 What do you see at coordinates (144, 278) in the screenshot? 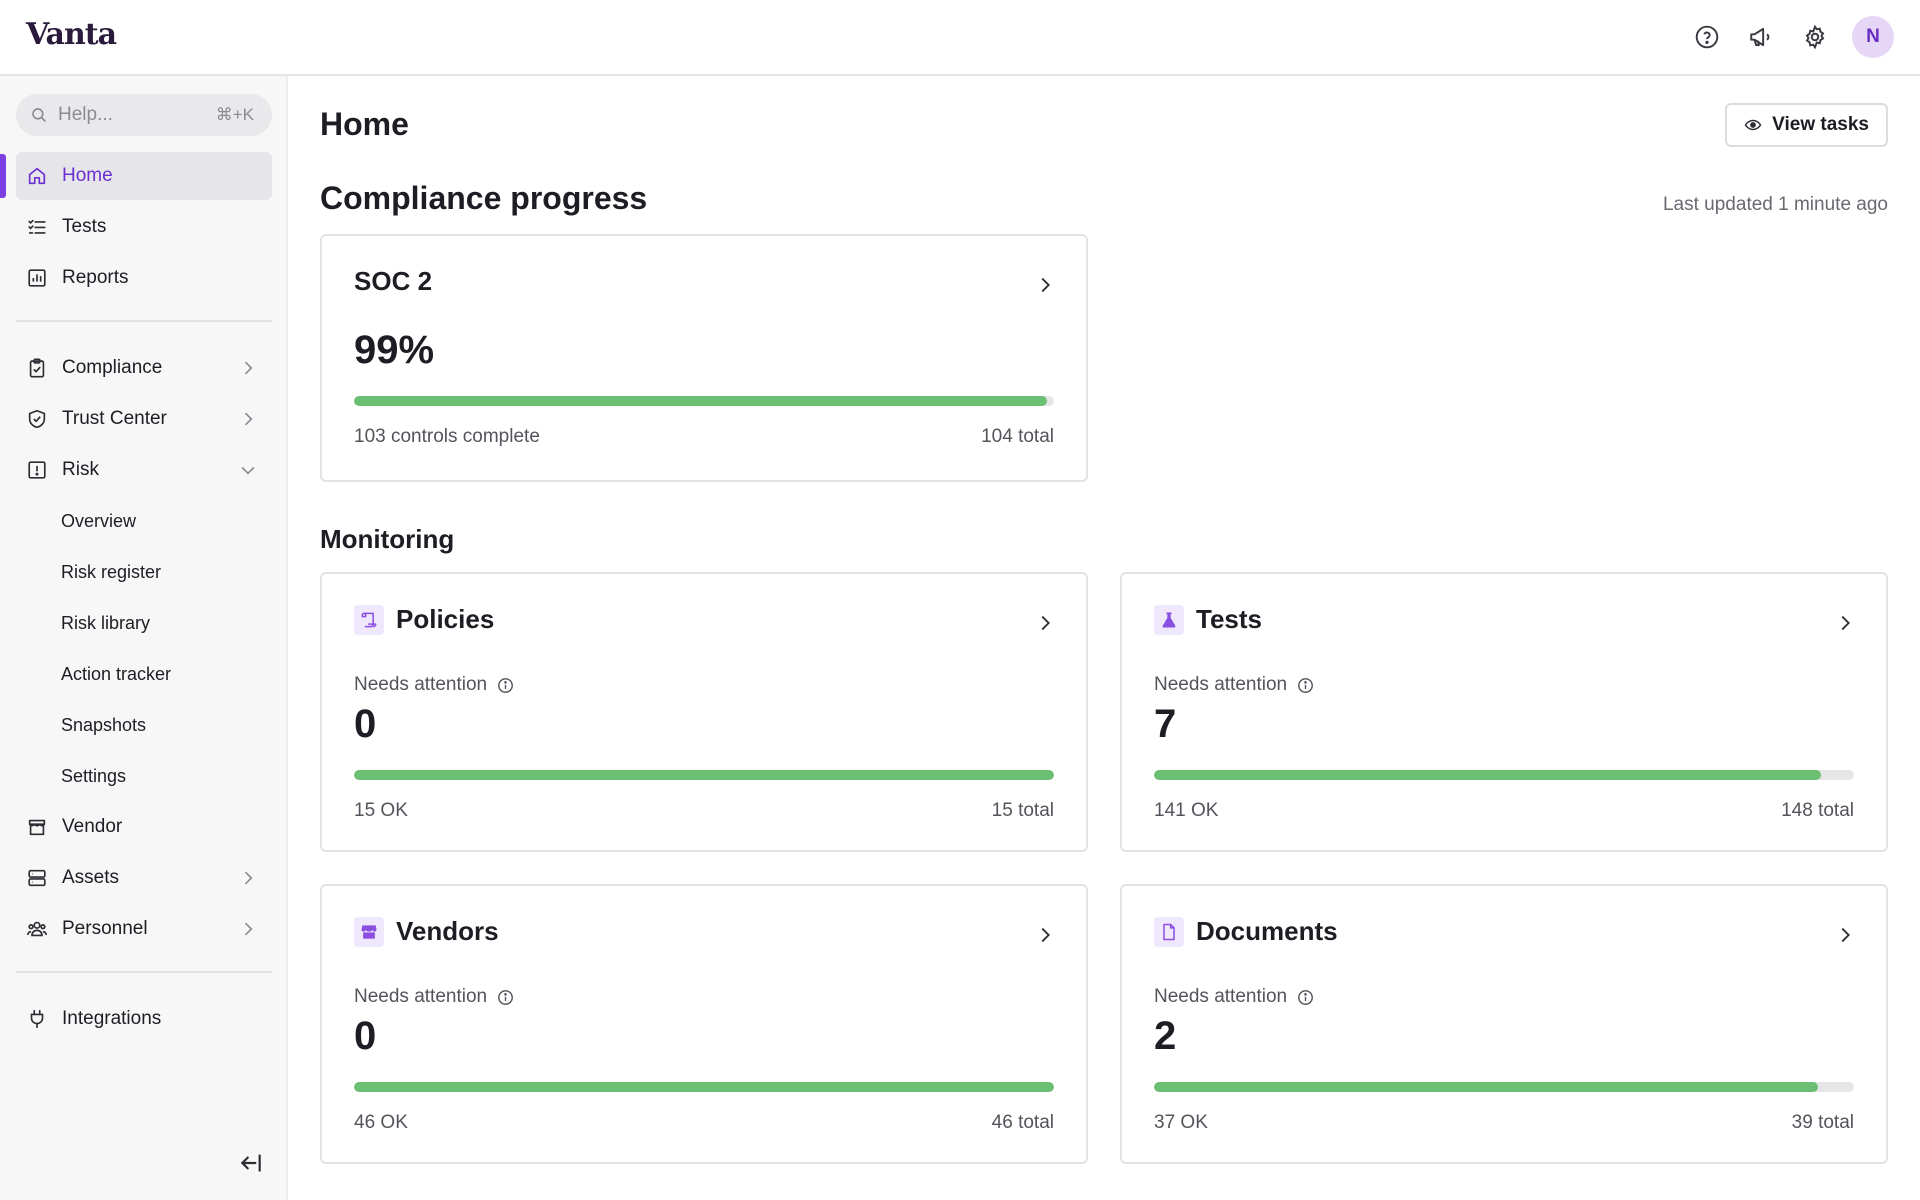
I see `sidebar-item-reports: Reports` at bounding box center [144, 278].